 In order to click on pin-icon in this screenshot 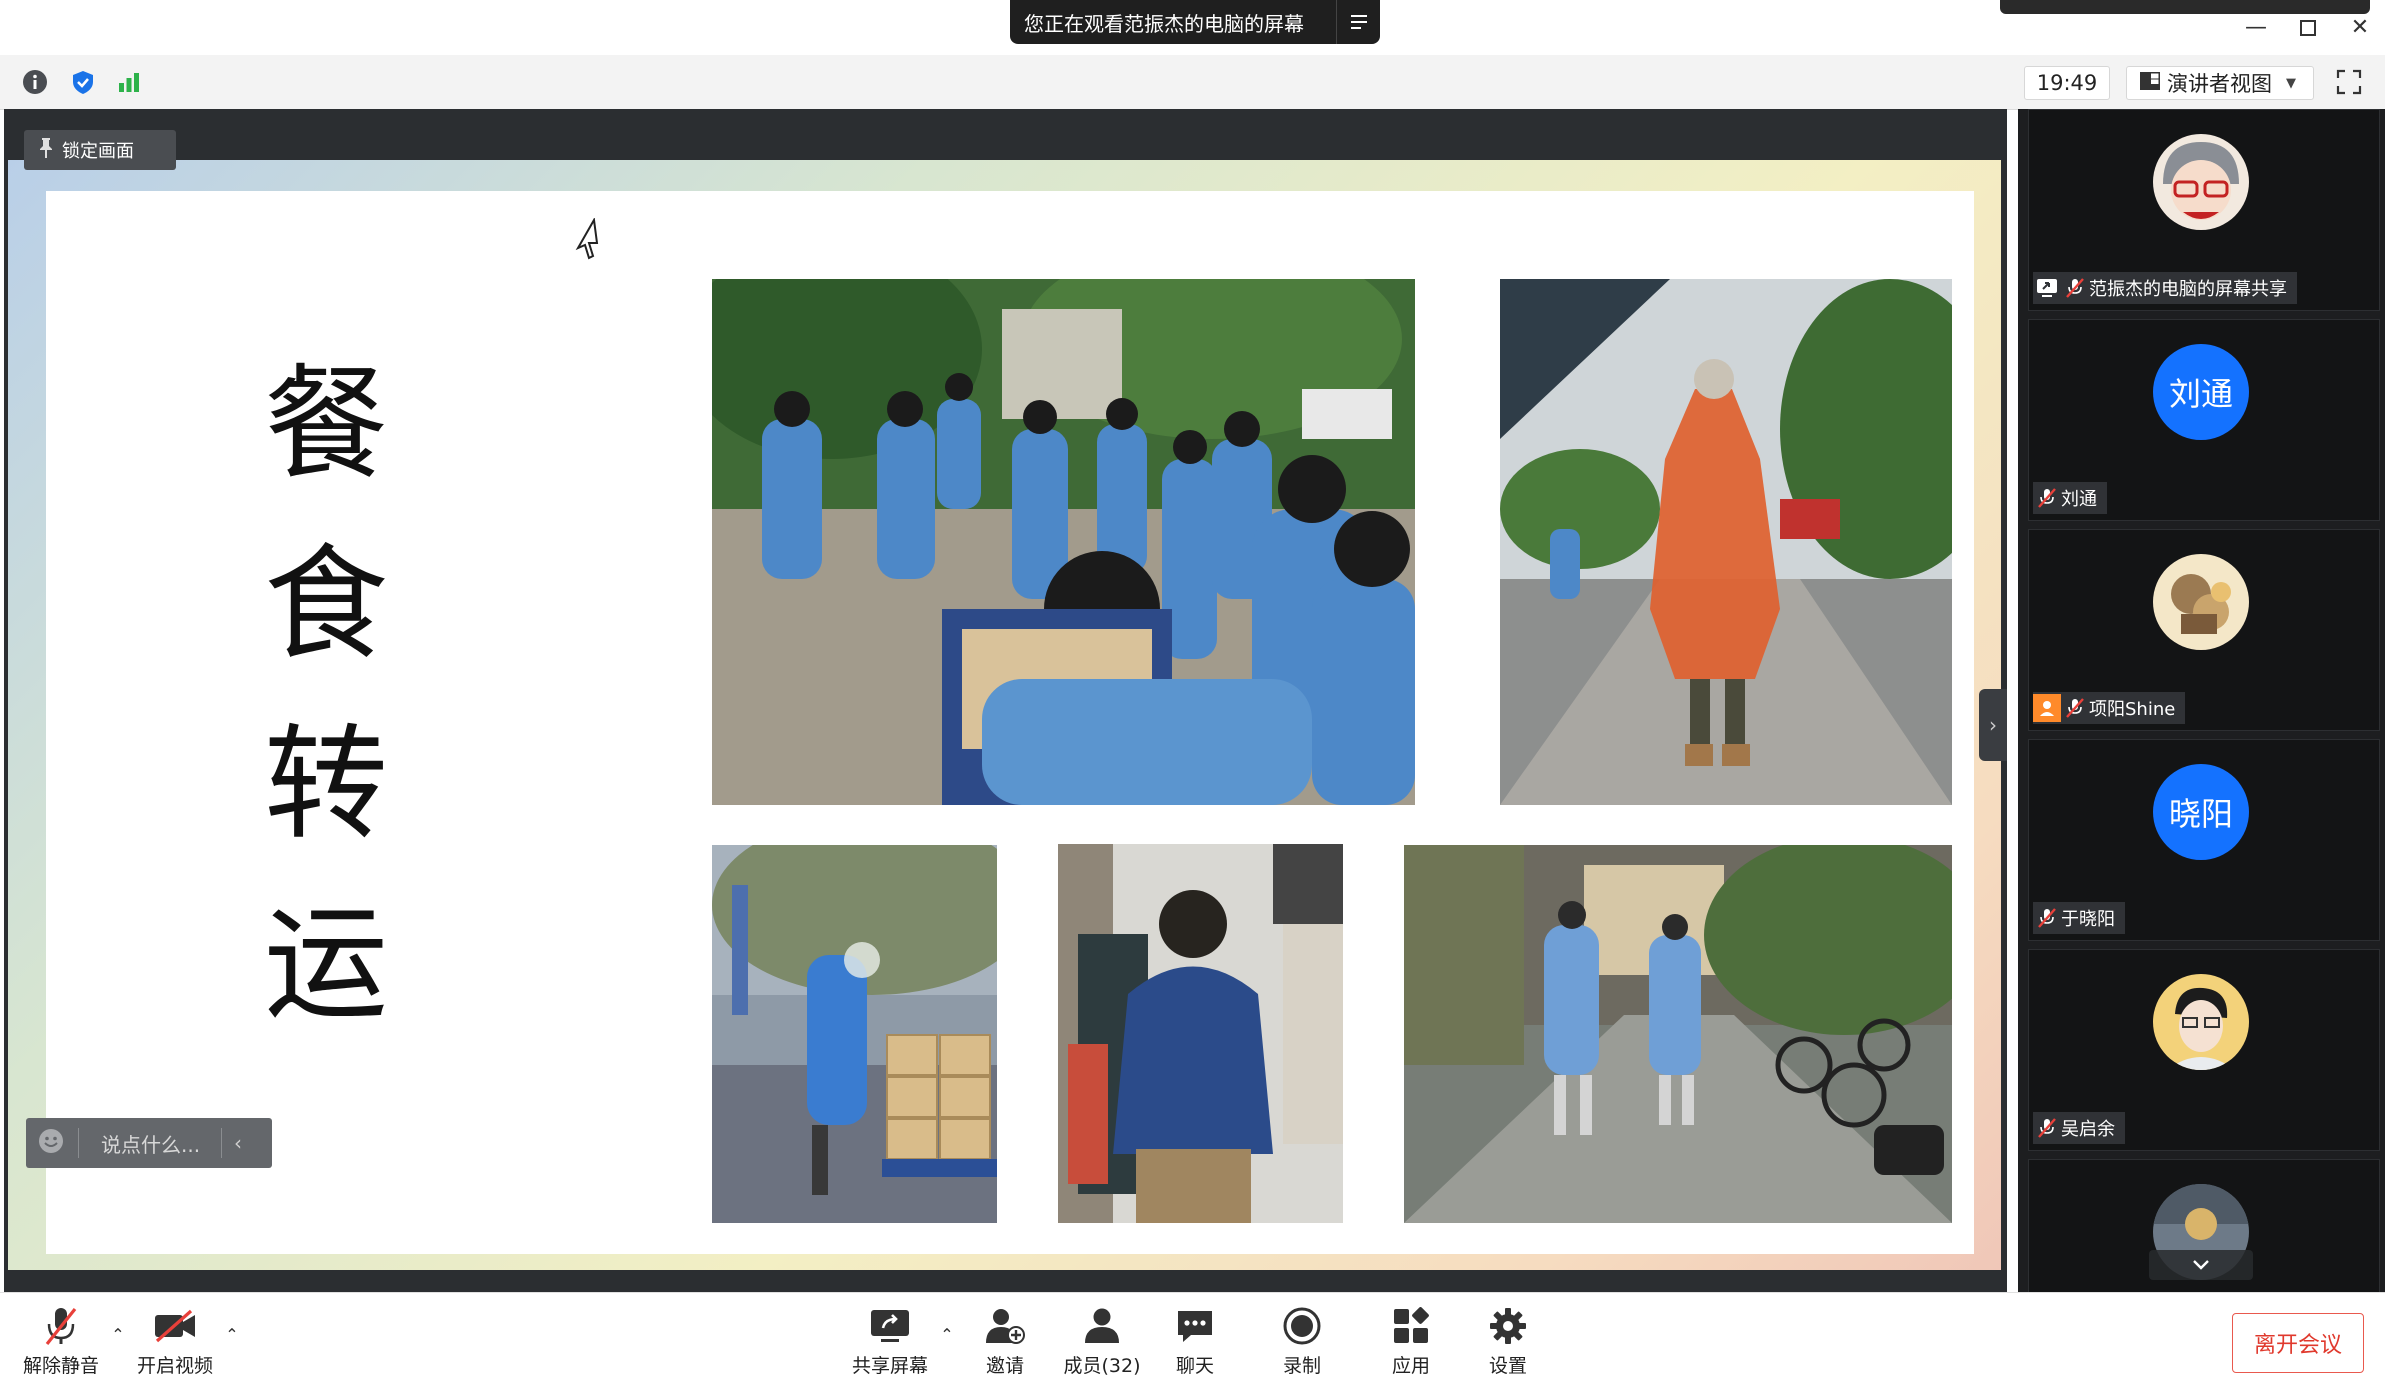, I will do `click(46, 150)`.